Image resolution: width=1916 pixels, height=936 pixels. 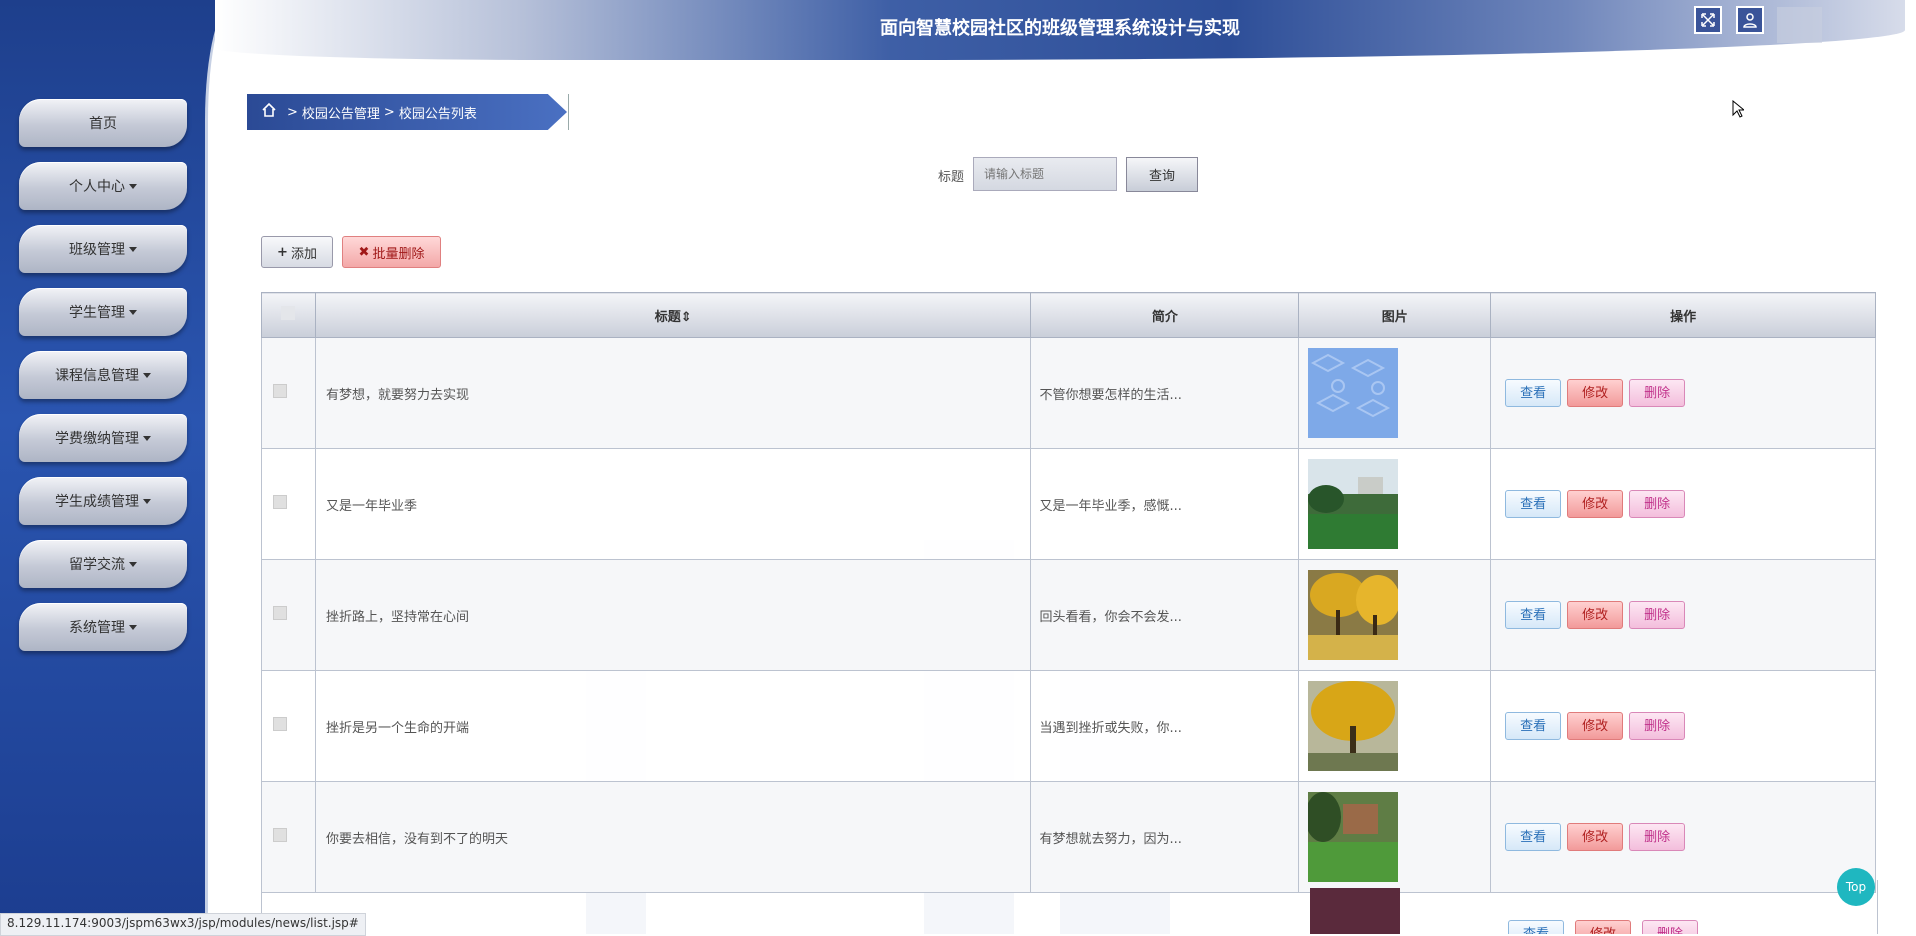 I want to click on select-all-header, so click(x=288, y=315).